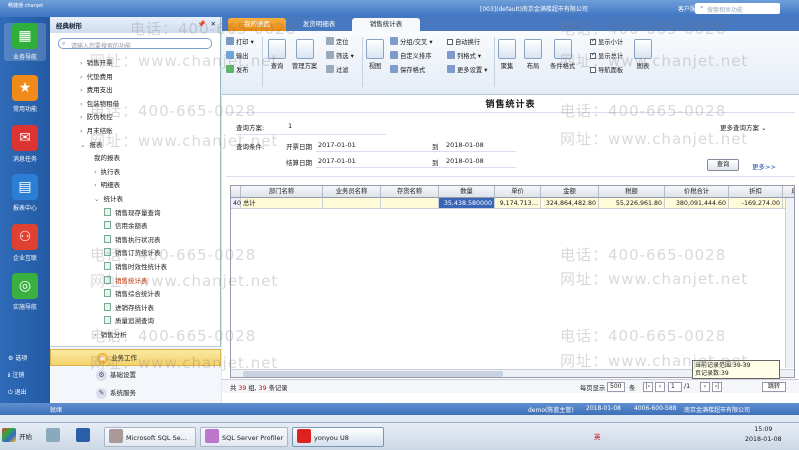 This screenshot has width=799, height=450. What do you see at coordinates (25, 144) in the screenshot?
I see `left-item-messages: ✉ 消息任务` at bounding box center [25, 144].